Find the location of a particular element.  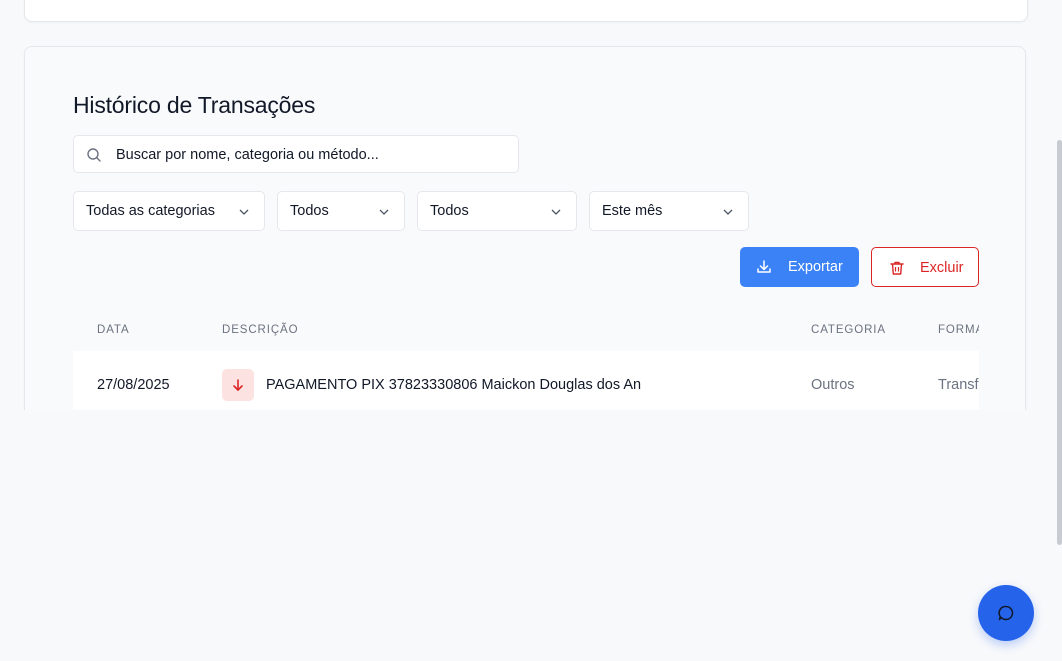

chat-button is located at coordinates (1006, 613).